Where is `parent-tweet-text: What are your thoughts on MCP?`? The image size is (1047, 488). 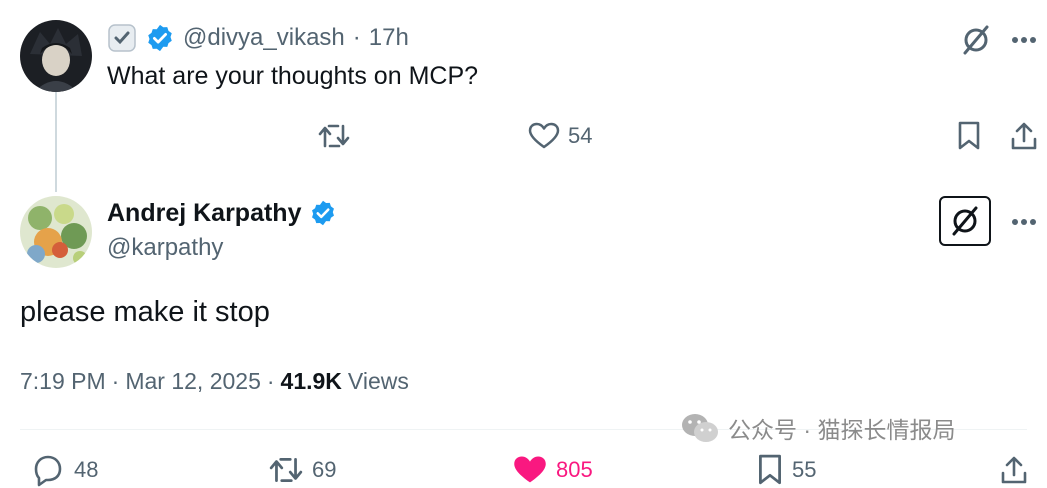
parent-tweet-text: What are your thoughts on MCP? is located at coordinates (293, 76).